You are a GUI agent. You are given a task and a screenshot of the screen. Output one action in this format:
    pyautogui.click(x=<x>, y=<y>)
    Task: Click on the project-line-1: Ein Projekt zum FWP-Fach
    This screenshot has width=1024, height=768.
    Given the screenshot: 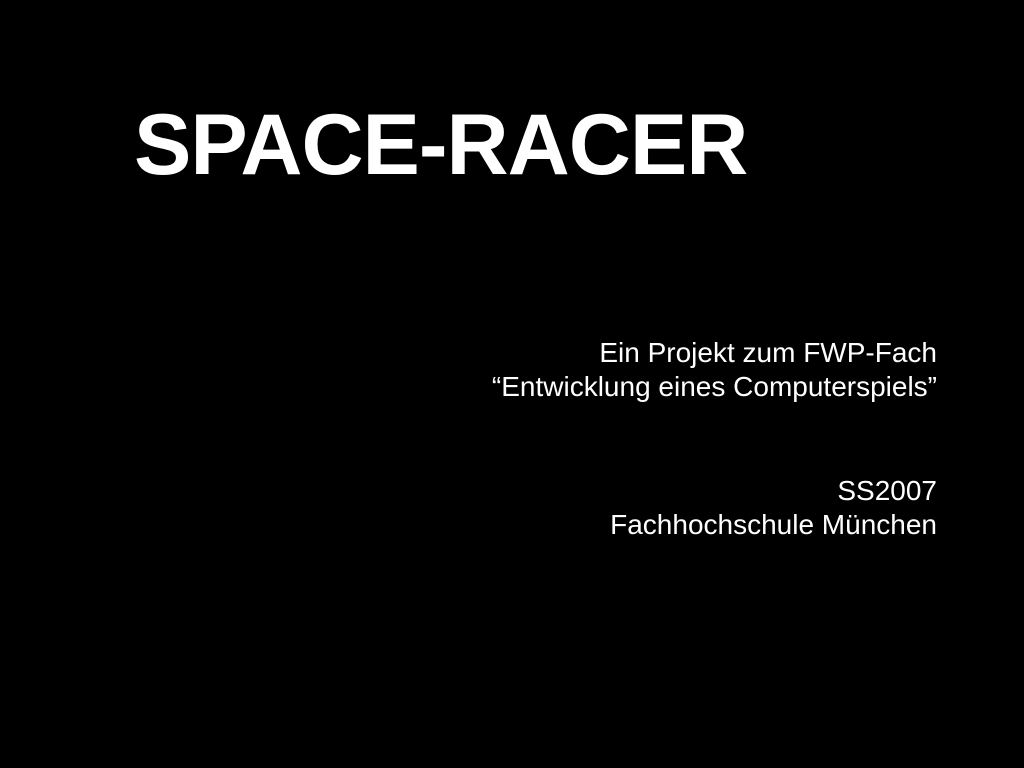 What is the action you would take?
    pyautogui.click(x=768, y=352)
    